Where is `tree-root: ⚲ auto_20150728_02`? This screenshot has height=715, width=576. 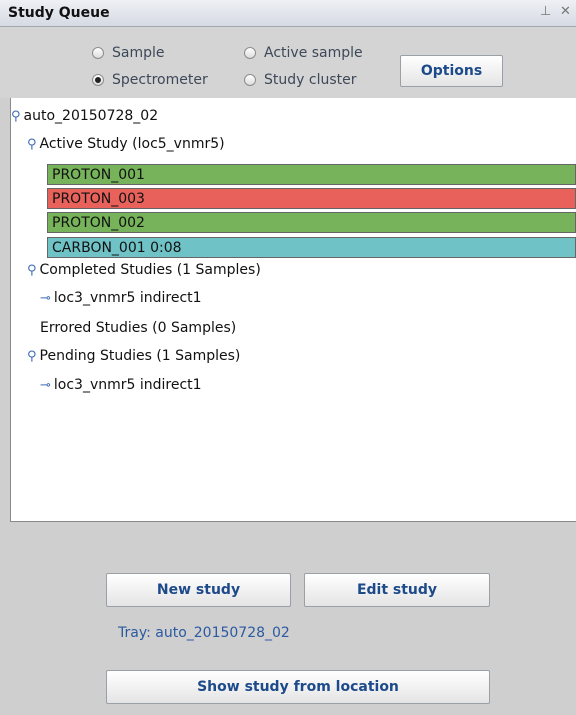
tree-root: ⚲ auto_20150728_02 is located at coordinates (84, 116).